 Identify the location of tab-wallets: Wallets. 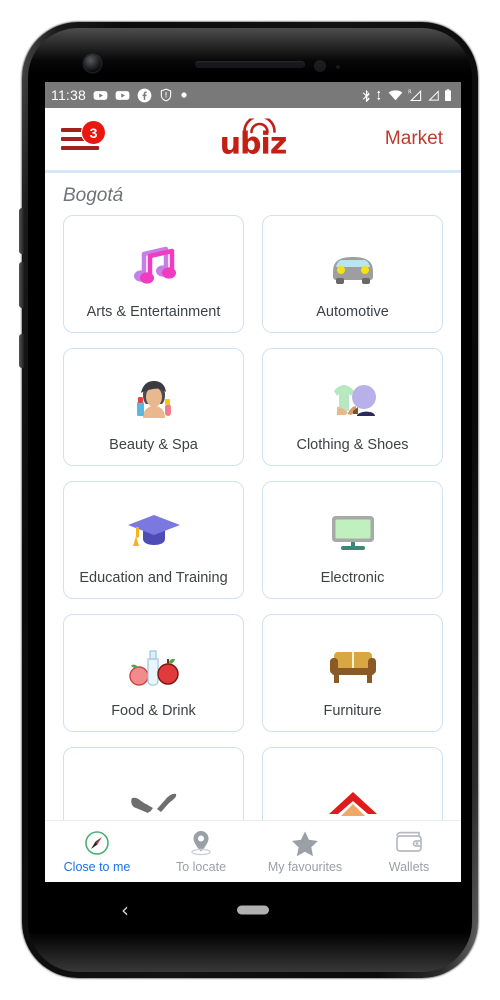
(409, 851).